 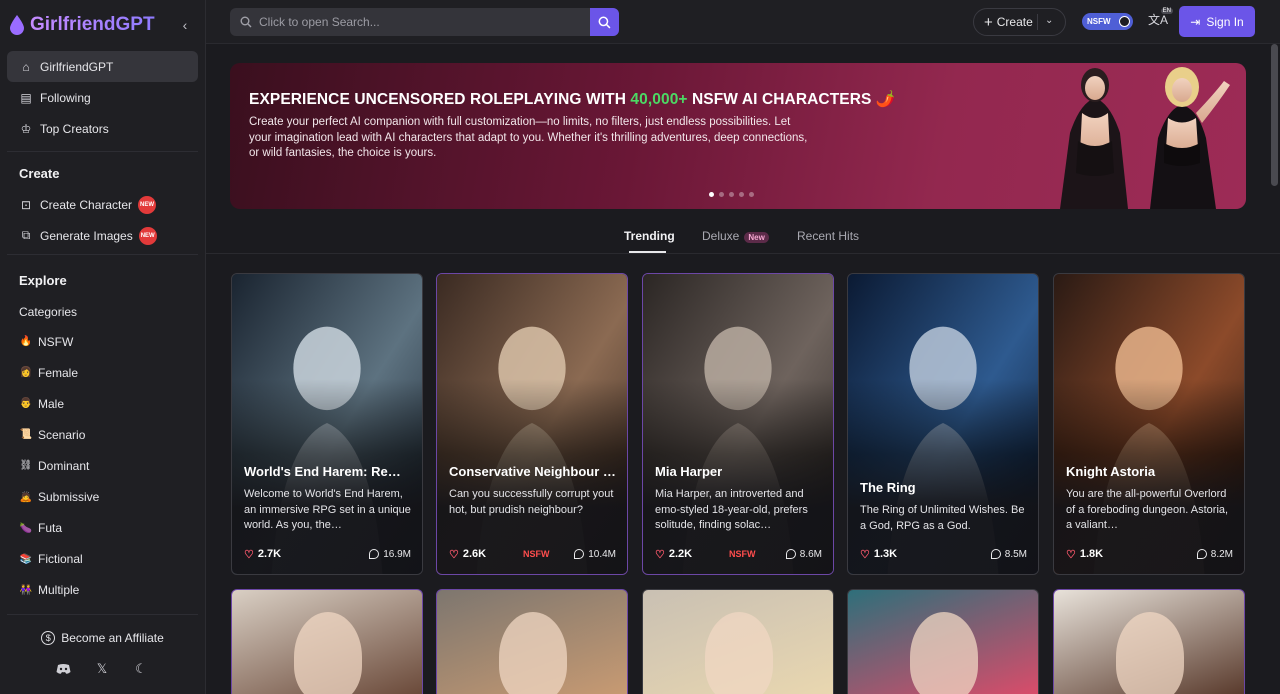 I want to click on award-icon: ♔, so click(x=26, y=128).